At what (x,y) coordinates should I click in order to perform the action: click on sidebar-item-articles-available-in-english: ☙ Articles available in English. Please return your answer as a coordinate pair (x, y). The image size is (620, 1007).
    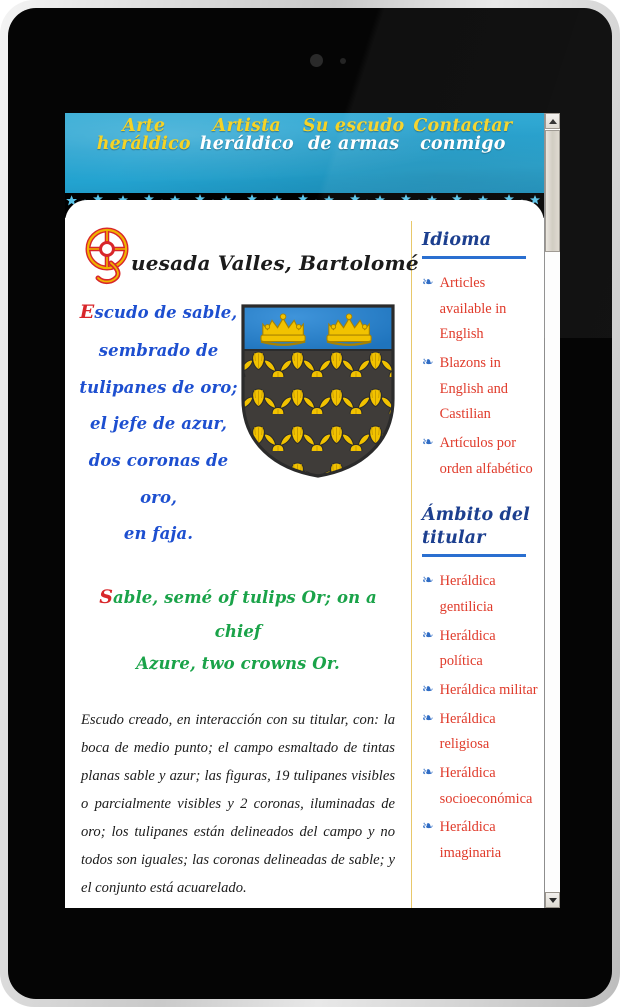
    Looking at the image, I should click on (481, 309).